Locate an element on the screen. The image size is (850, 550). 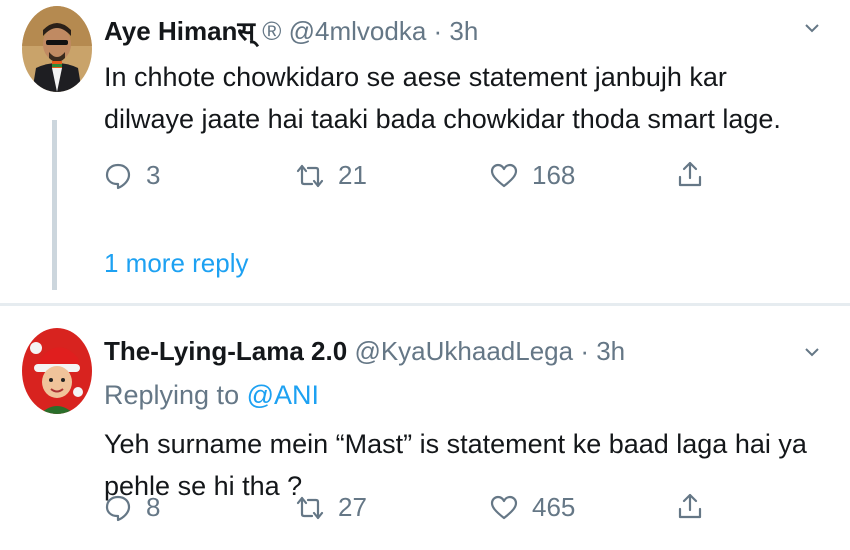
retweet-button: 21 is located at coordinates (331, 175).